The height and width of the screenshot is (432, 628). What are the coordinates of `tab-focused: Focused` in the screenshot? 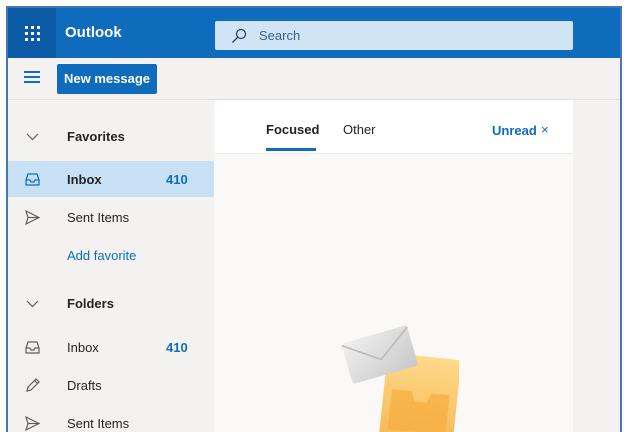 It's located at (292, 129).